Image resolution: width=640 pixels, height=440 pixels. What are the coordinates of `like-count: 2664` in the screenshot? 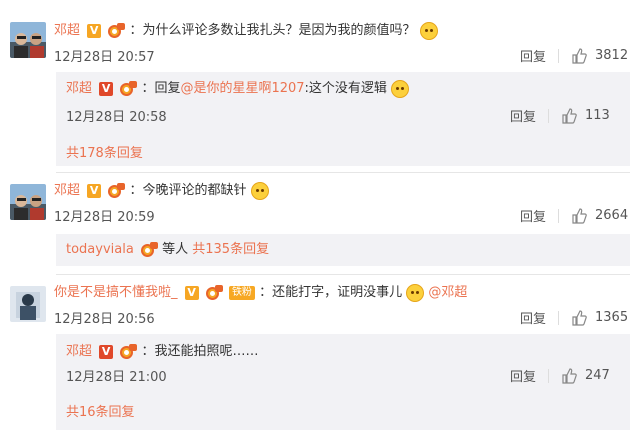 It's located at (612, 215).